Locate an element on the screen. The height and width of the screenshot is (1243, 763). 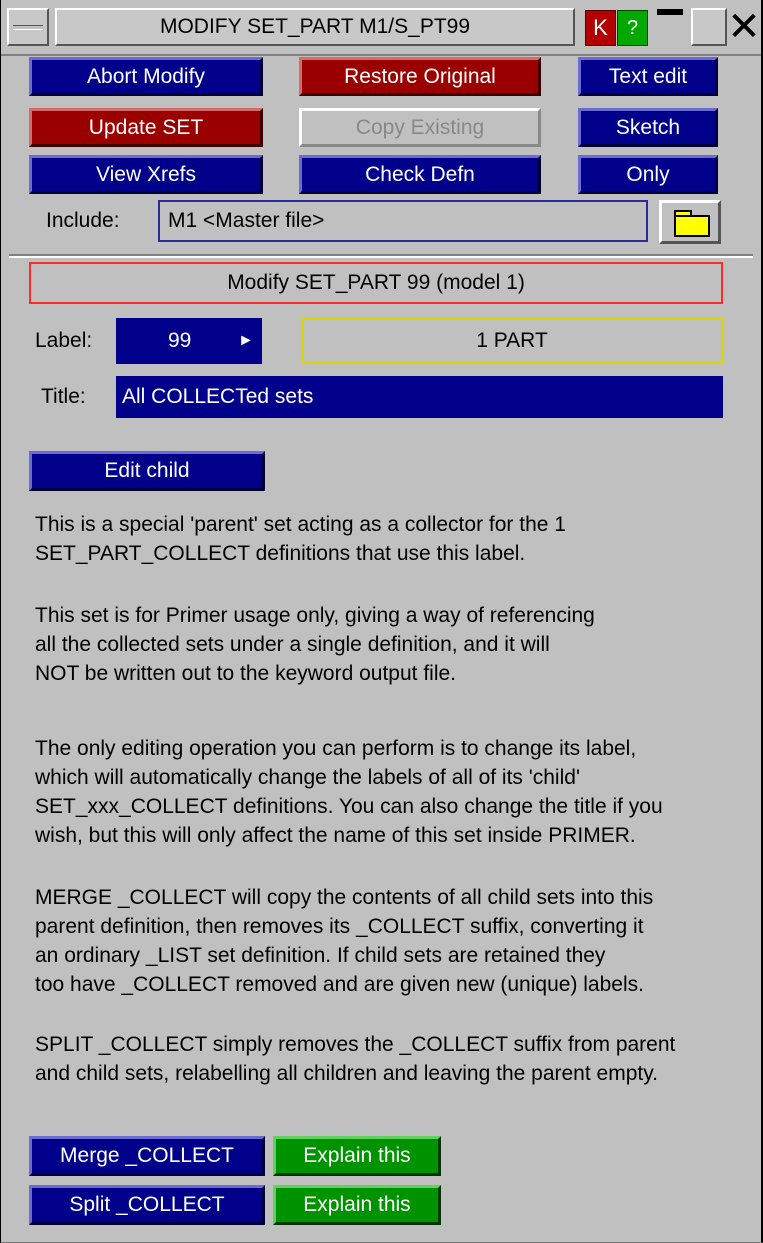
title-caption: Title: is located at coordinates (63, 396).